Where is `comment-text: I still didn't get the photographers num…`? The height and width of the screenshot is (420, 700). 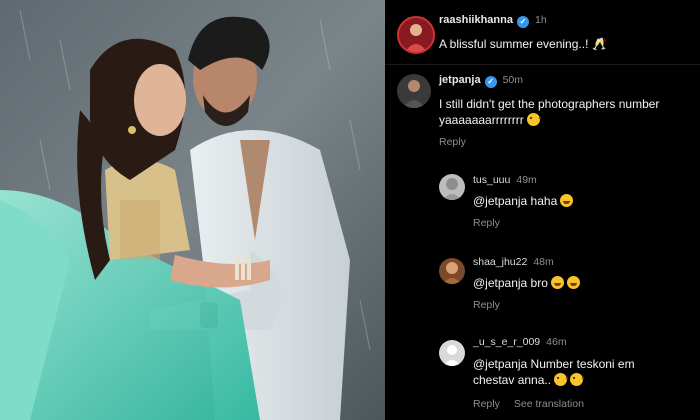
comment-text: I still didn't get the photographers num… is located at coordinates (549, 112).